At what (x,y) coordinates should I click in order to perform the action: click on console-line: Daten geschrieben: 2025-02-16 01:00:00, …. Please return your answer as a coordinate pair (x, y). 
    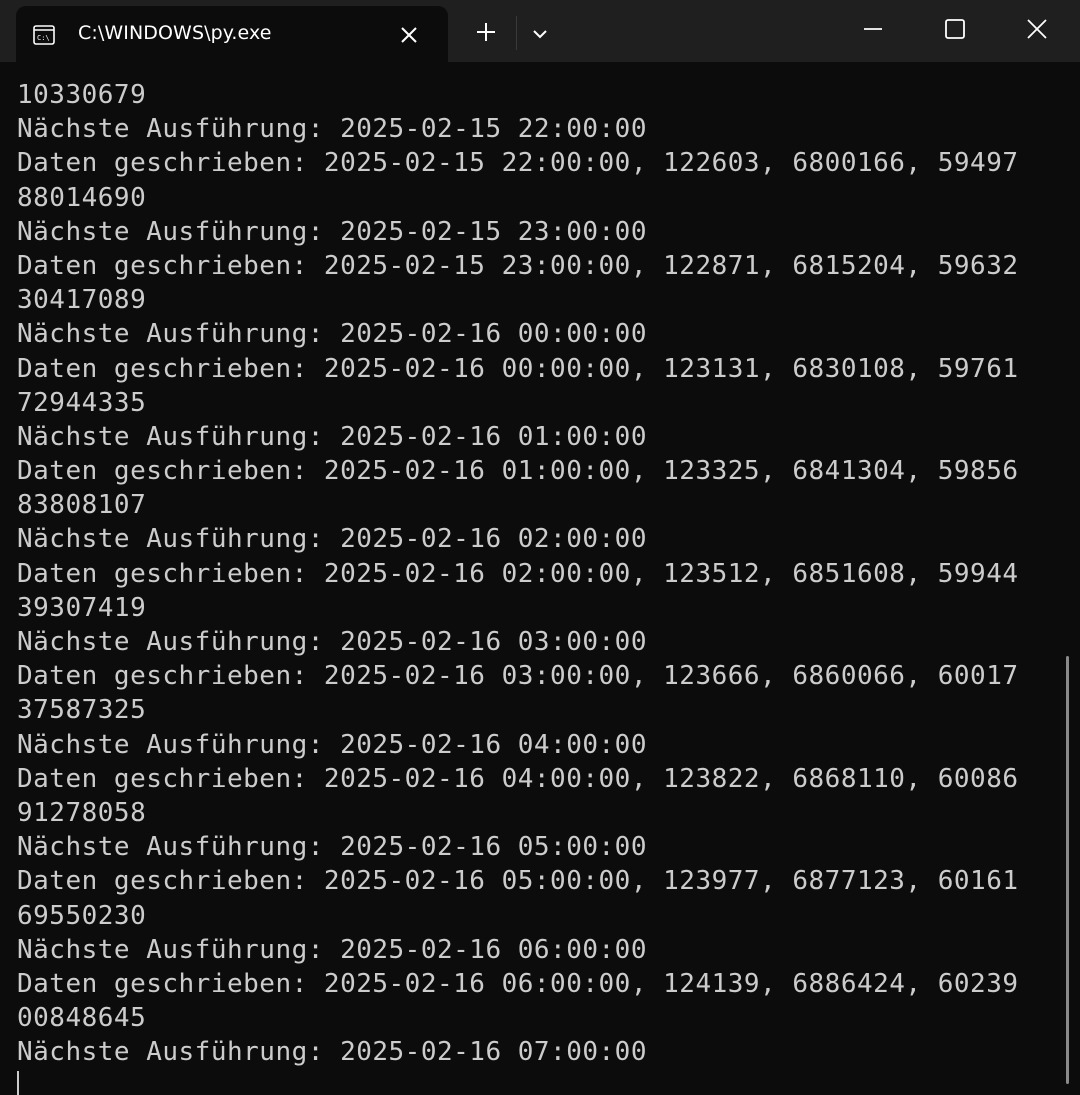
    Looking at the image, I should click on (518, 471).